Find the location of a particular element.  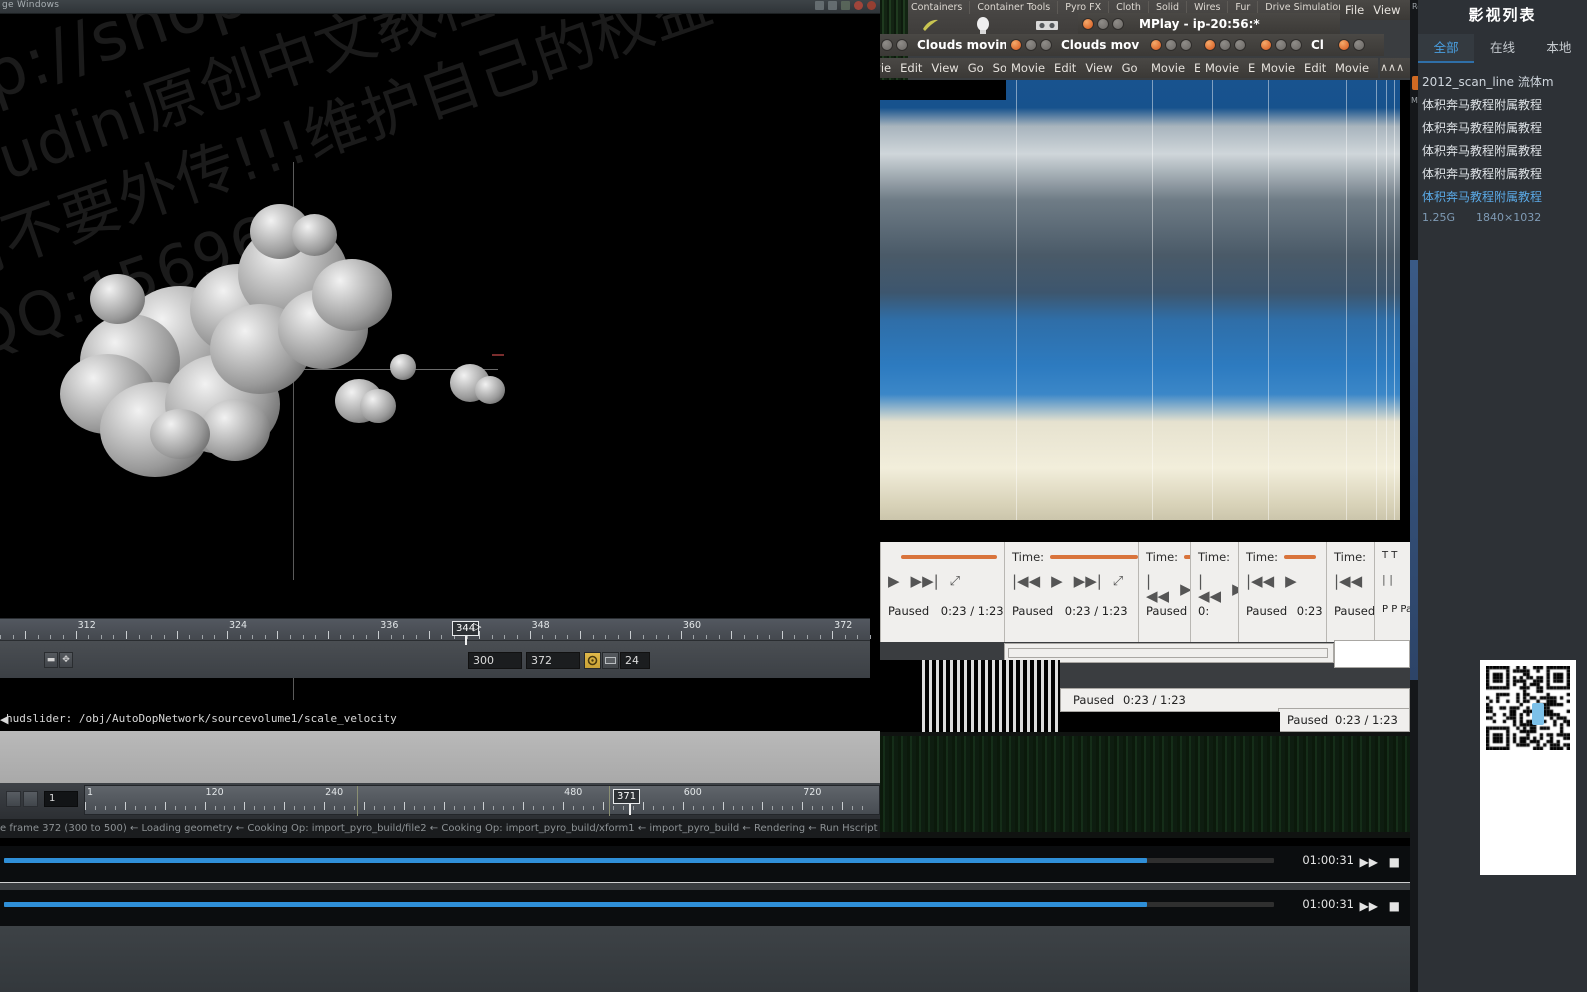

mplay-controls-6: Time: |◀◀ Paused is located at coordinates (1350, 592).